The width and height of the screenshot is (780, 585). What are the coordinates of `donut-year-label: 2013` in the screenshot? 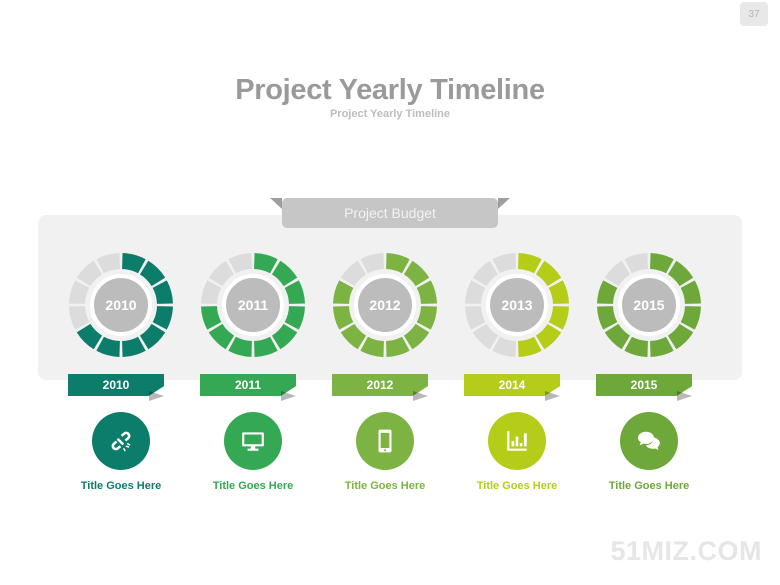 It's located at (517, 305).